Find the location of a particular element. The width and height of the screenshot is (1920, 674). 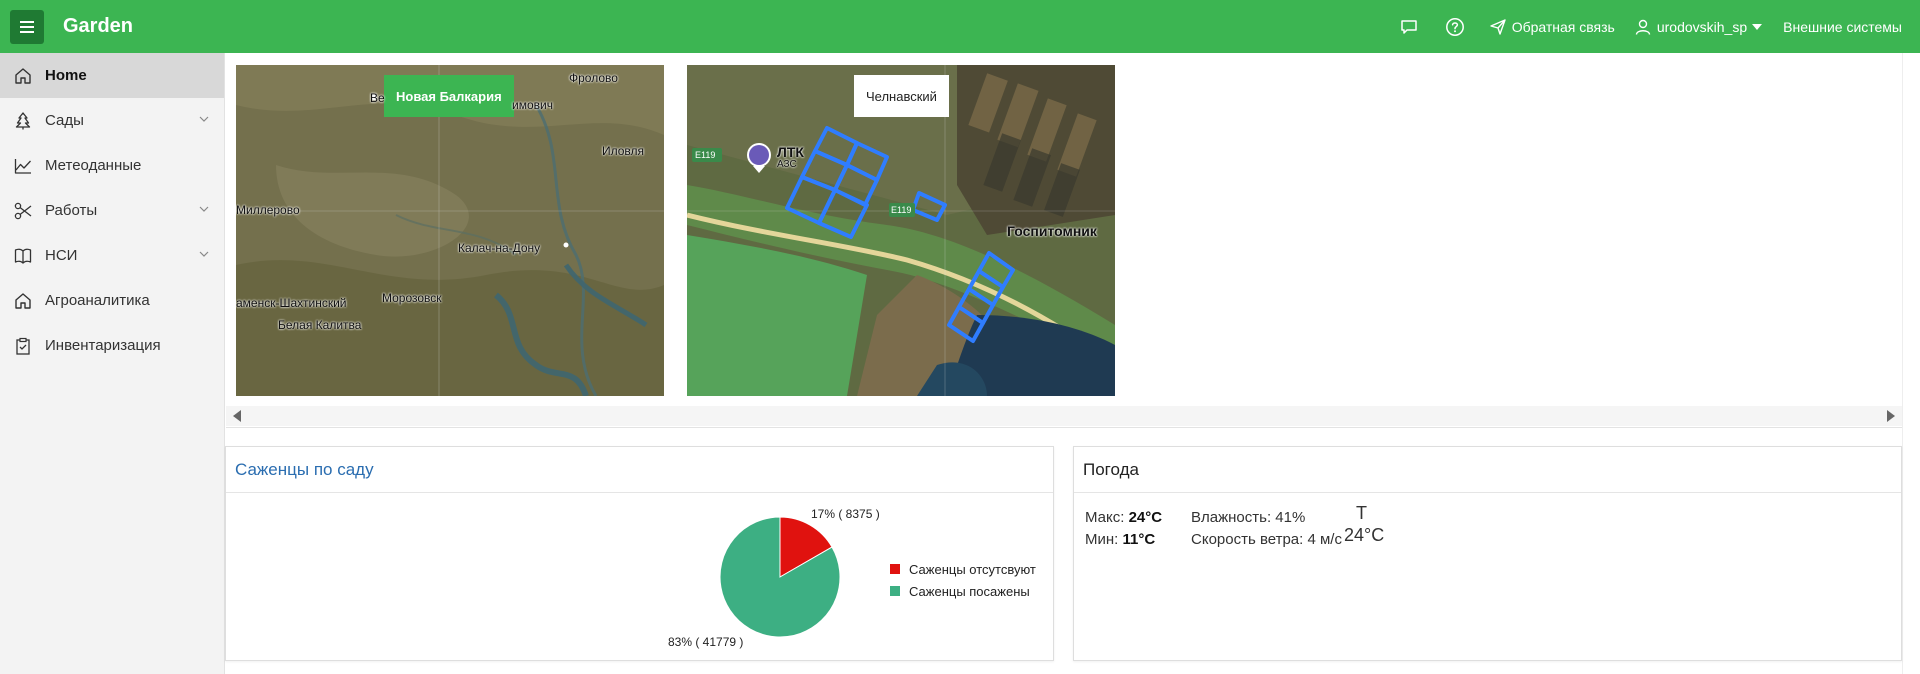

sidebar-item-label: Сады is located at coordinates (64, 120).